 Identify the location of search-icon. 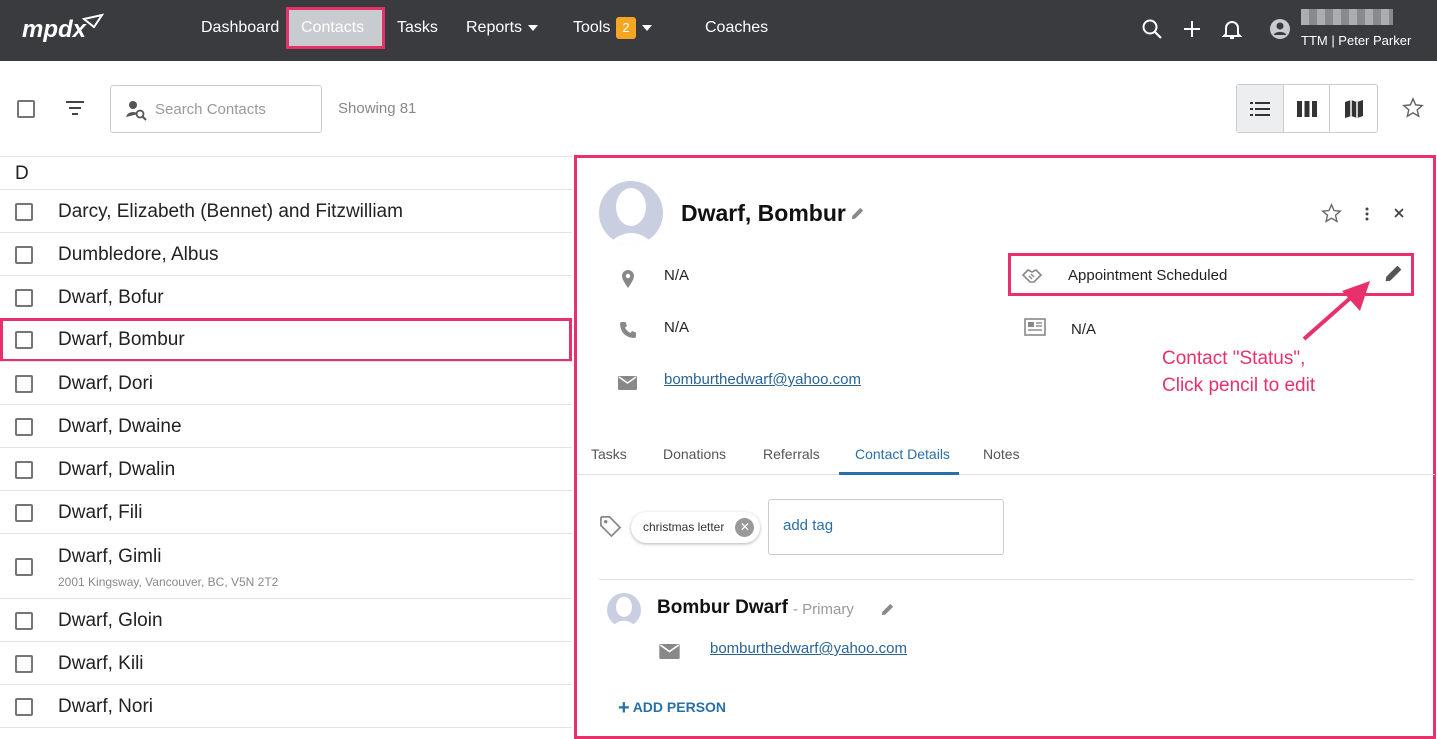
(1152, 29).